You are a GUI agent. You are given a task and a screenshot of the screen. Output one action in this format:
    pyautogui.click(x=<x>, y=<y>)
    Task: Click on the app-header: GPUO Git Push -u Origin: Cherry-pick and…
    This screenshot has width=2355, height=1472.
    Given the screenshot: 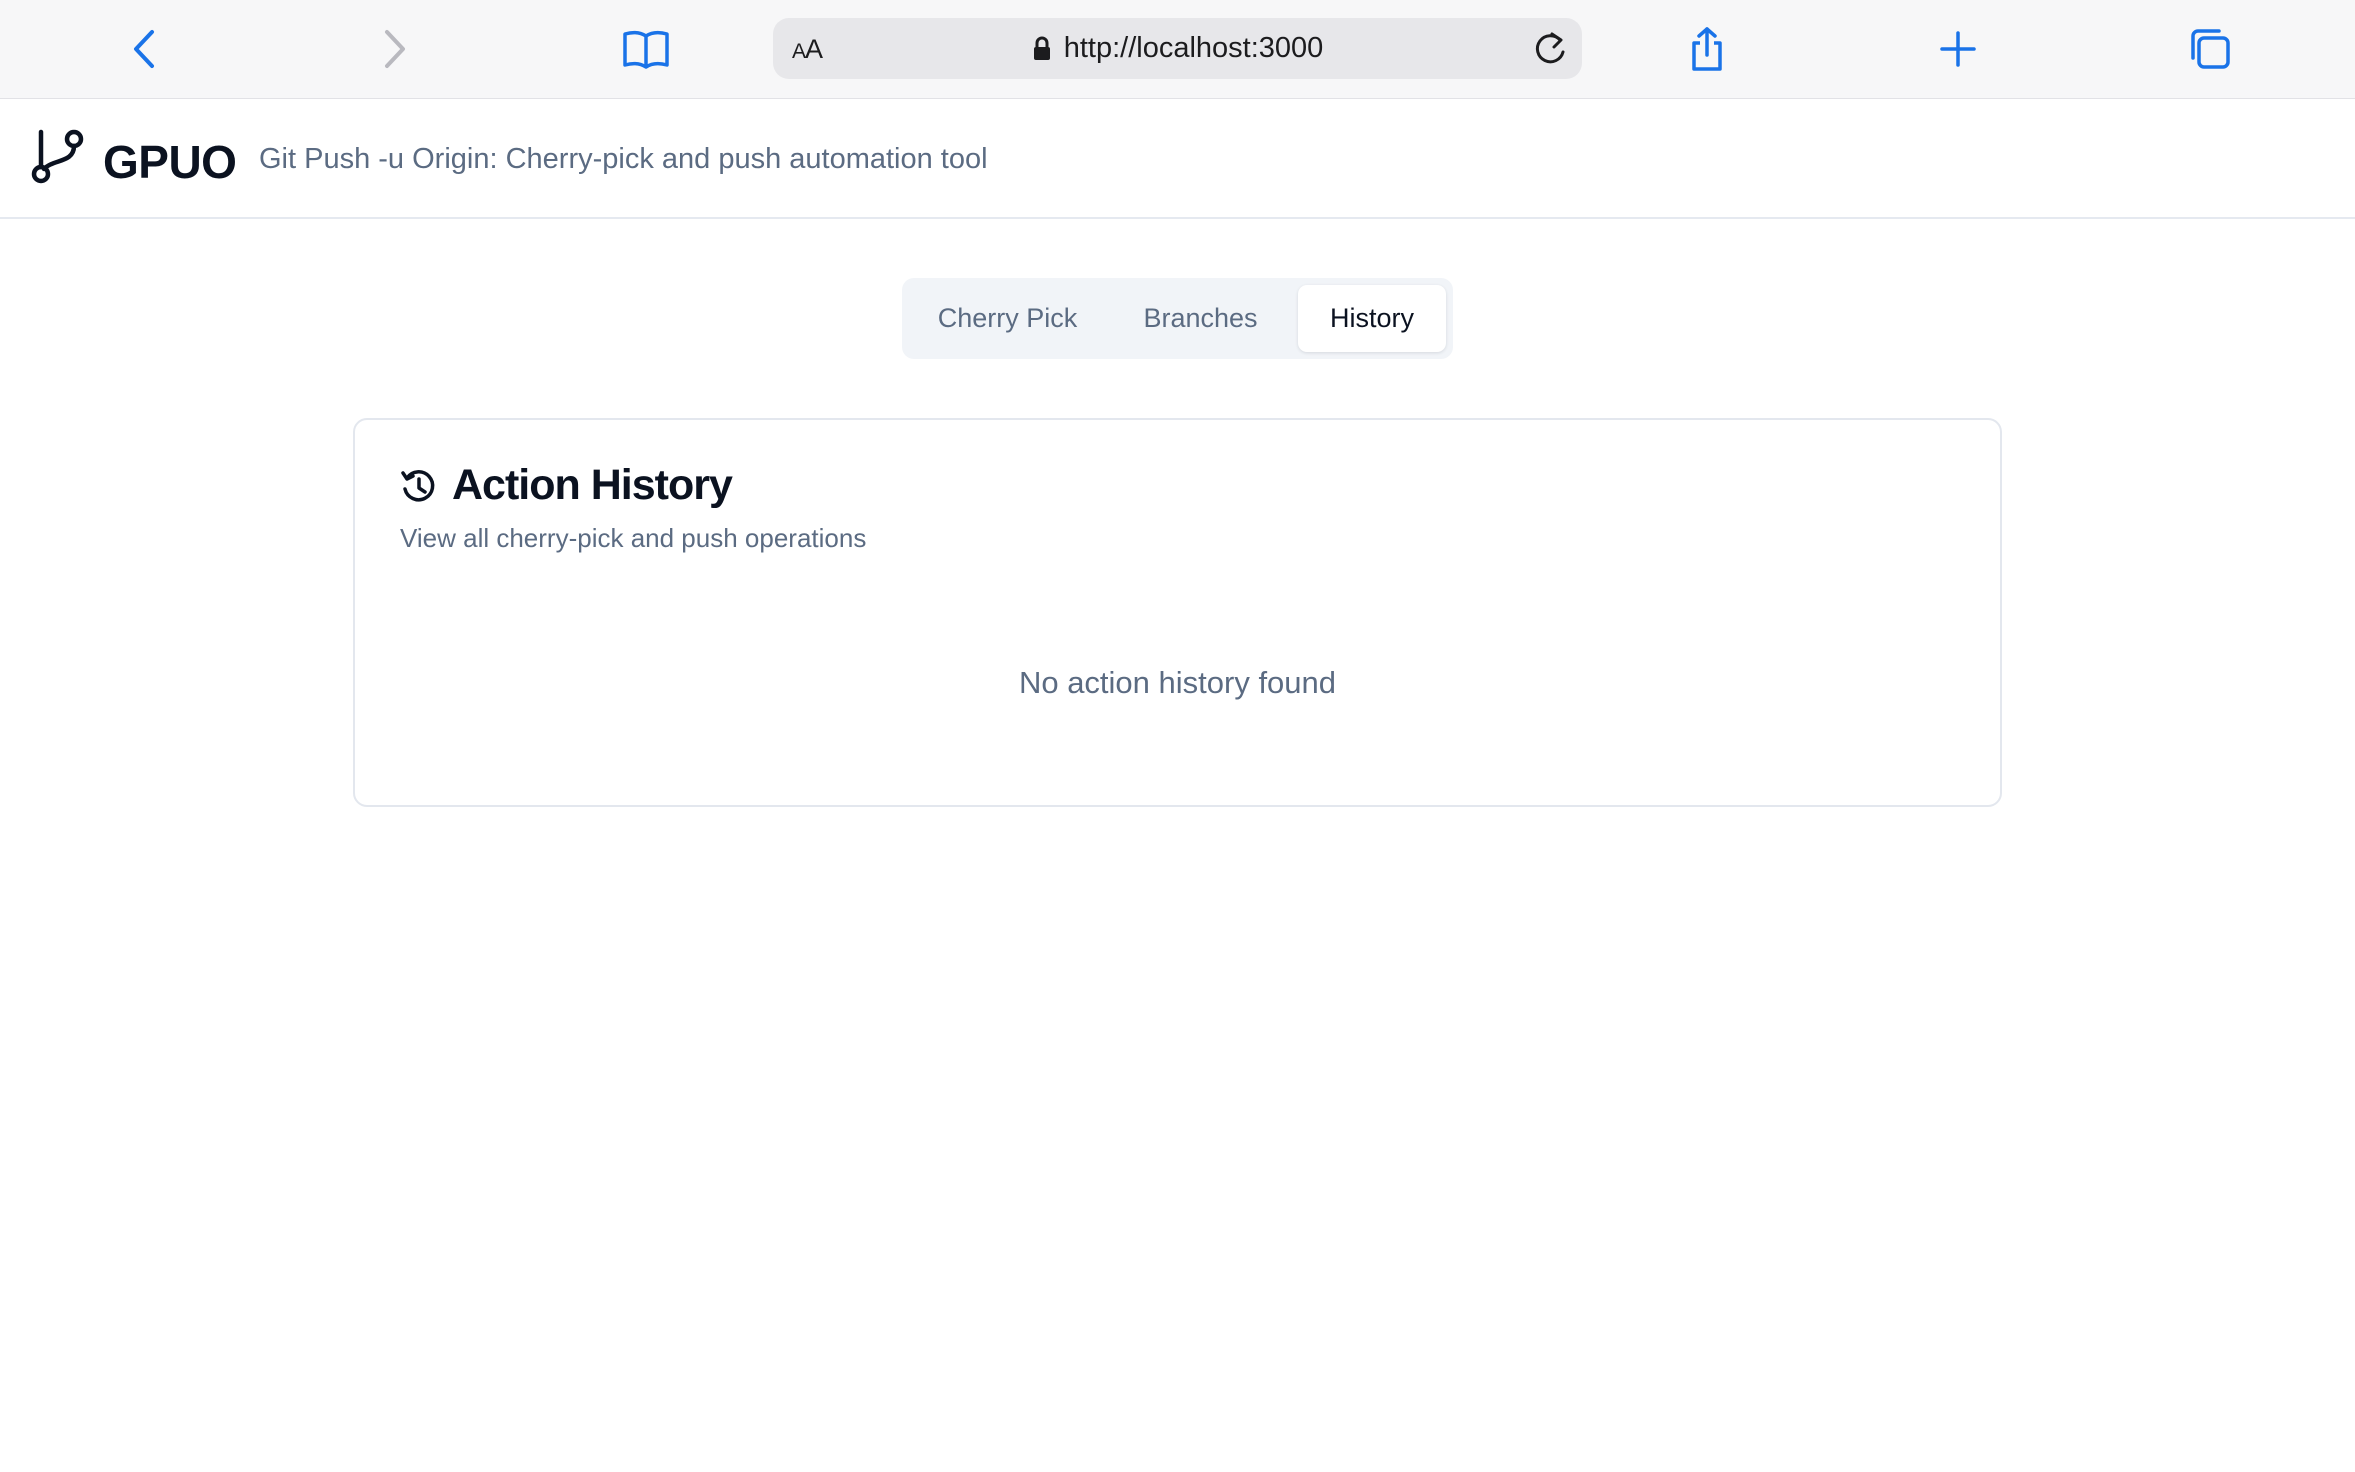 What is the action you would take?
    pyautogui.click(x=1177, y=159)
    